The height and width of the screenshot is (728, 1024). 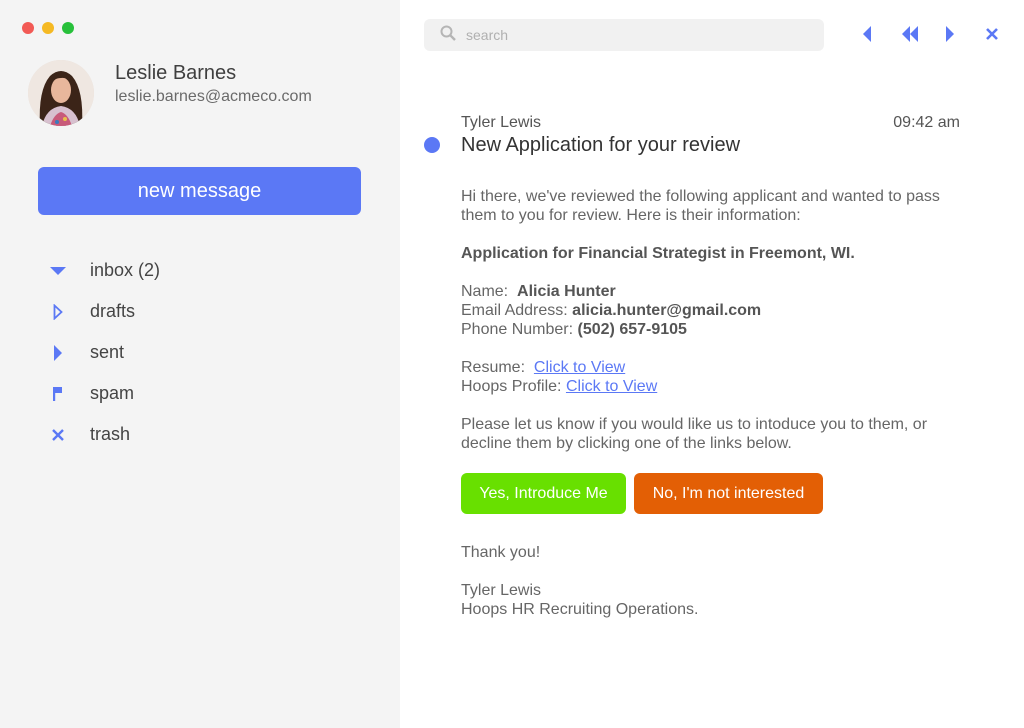 I want to click on user-email: leslie.barnes@acmeco.com, so click(x=213, y=96).